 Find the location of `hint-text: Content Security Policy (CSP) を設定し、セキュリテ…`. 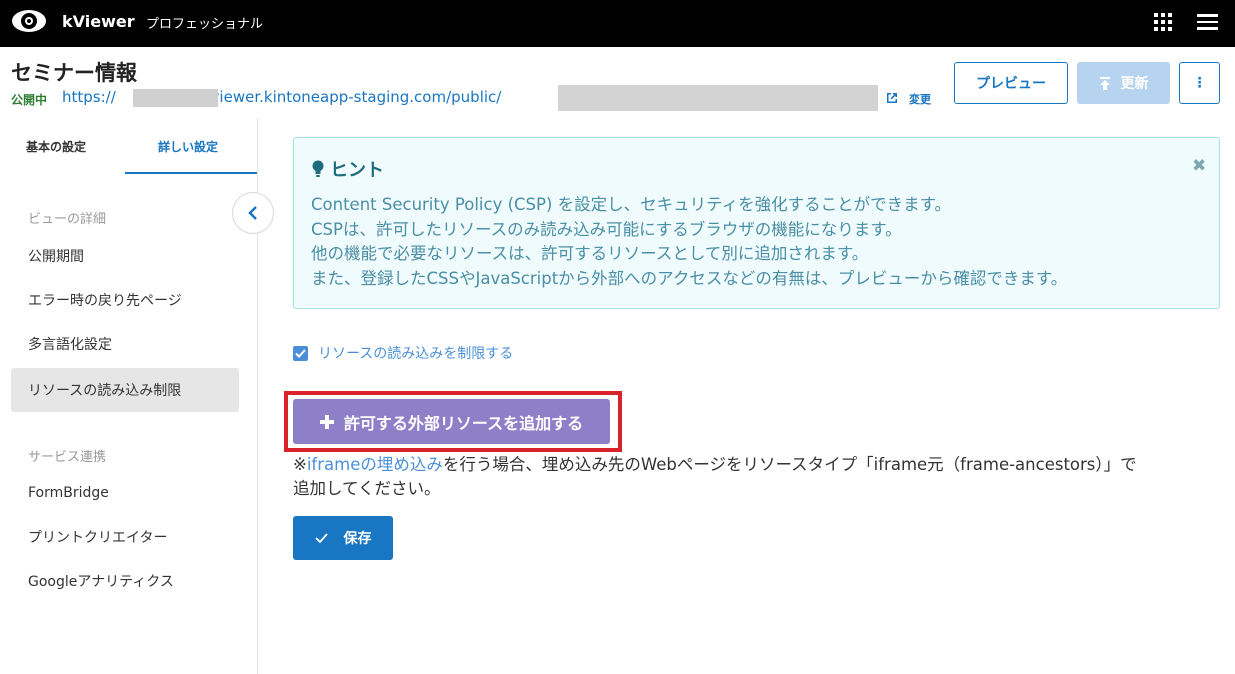

hint-text: Content Security Policy (CSP) を設定し、セキュリテ… is located at coordinates (689, 242).